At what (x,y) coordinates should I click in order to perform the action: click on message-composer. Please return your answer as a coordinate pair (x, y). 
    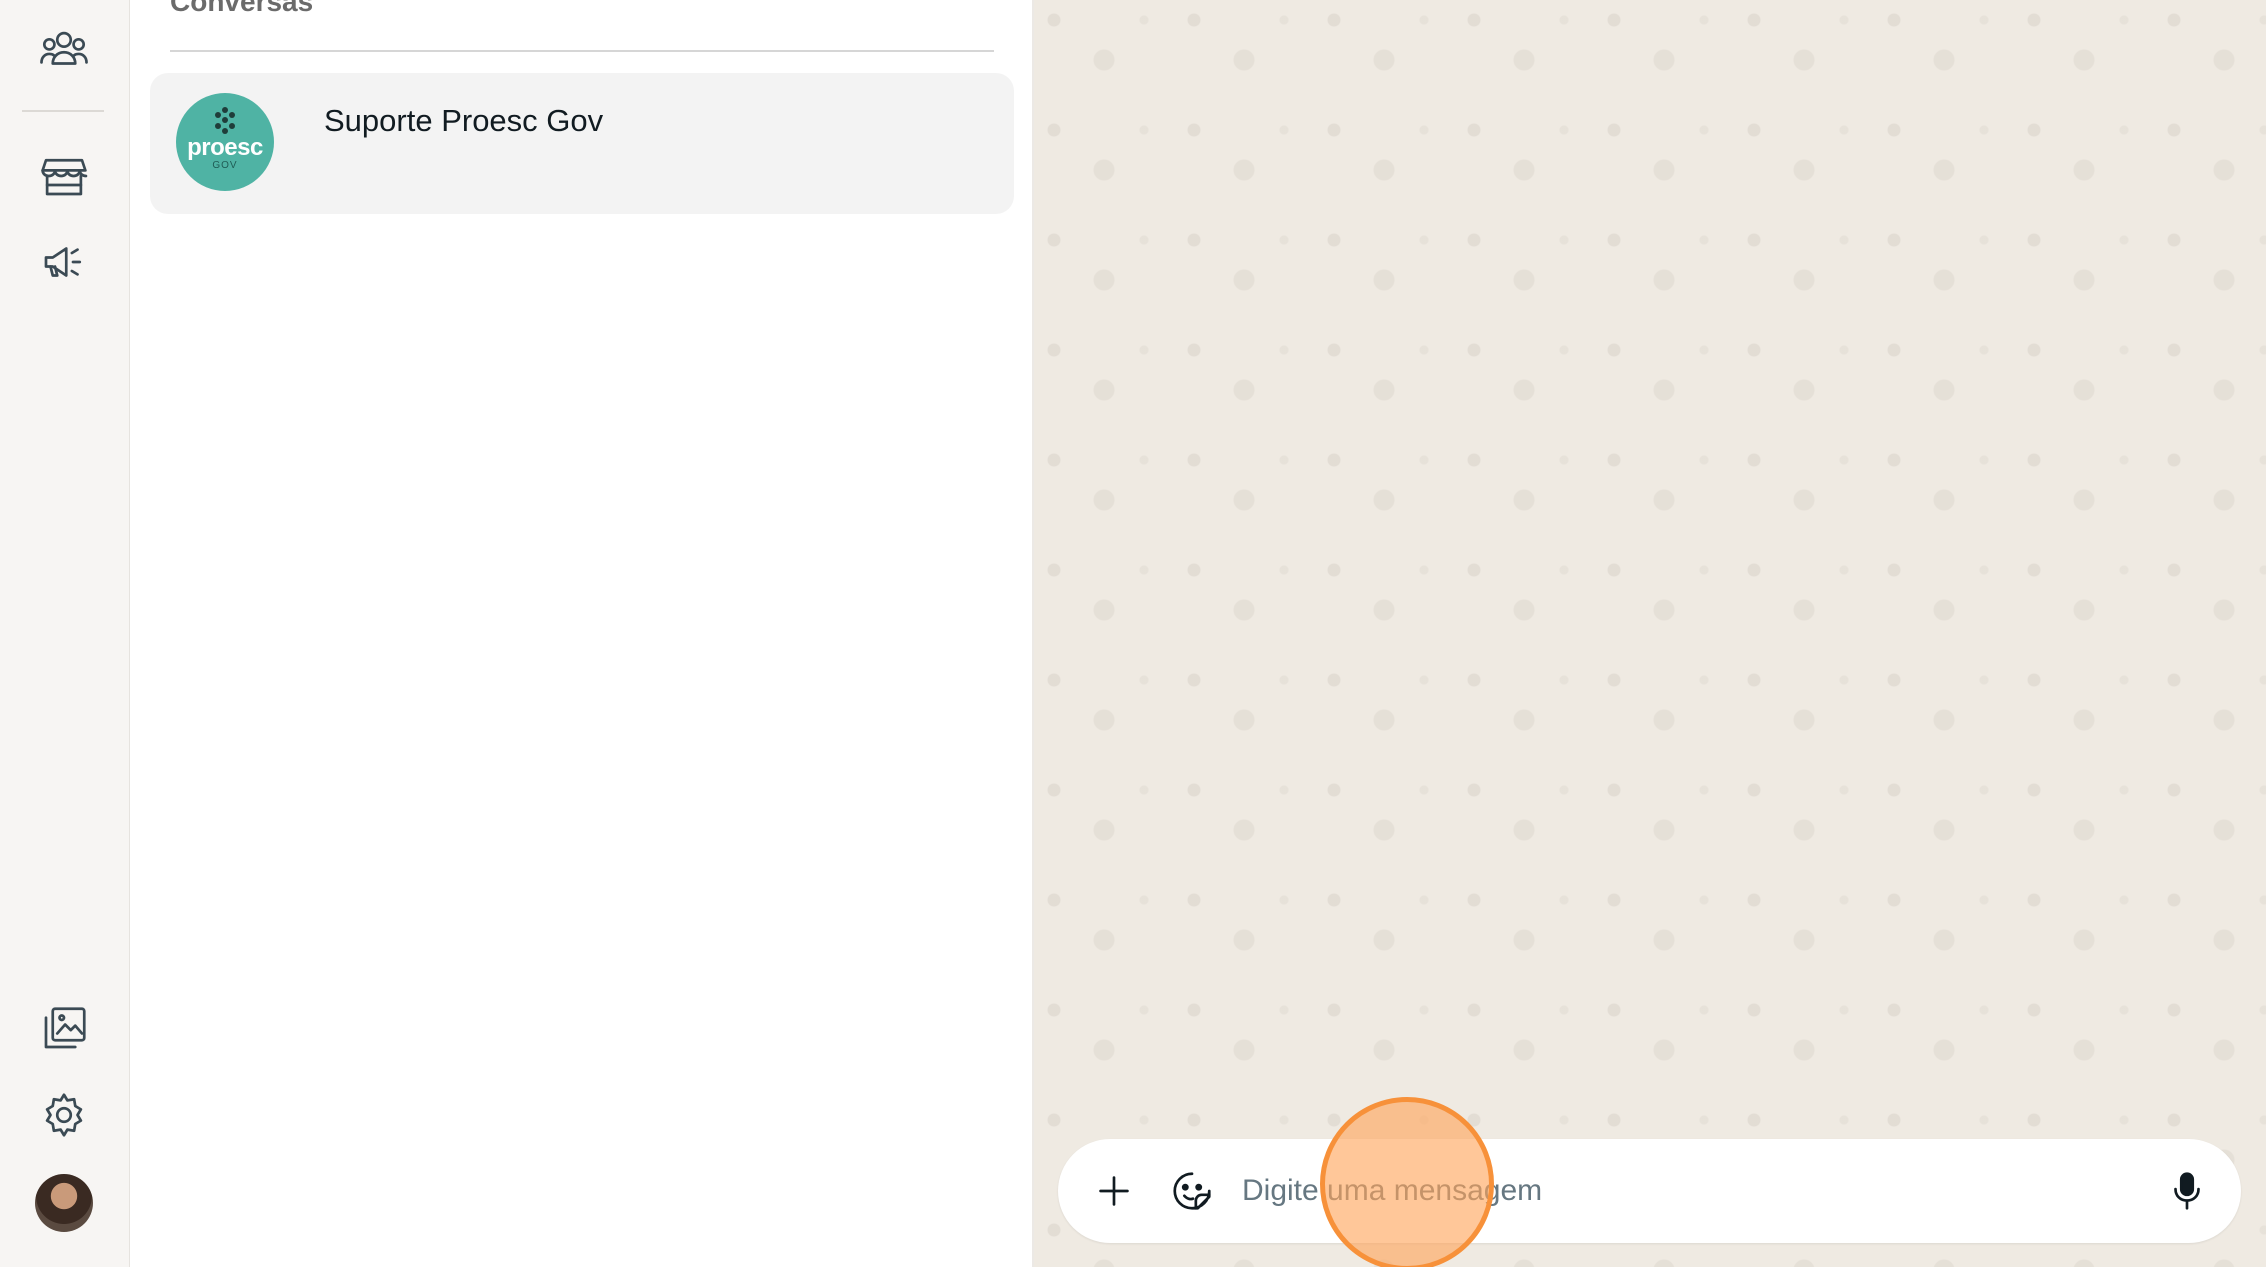
    Looking at the image, I should click on (1649, 1191).